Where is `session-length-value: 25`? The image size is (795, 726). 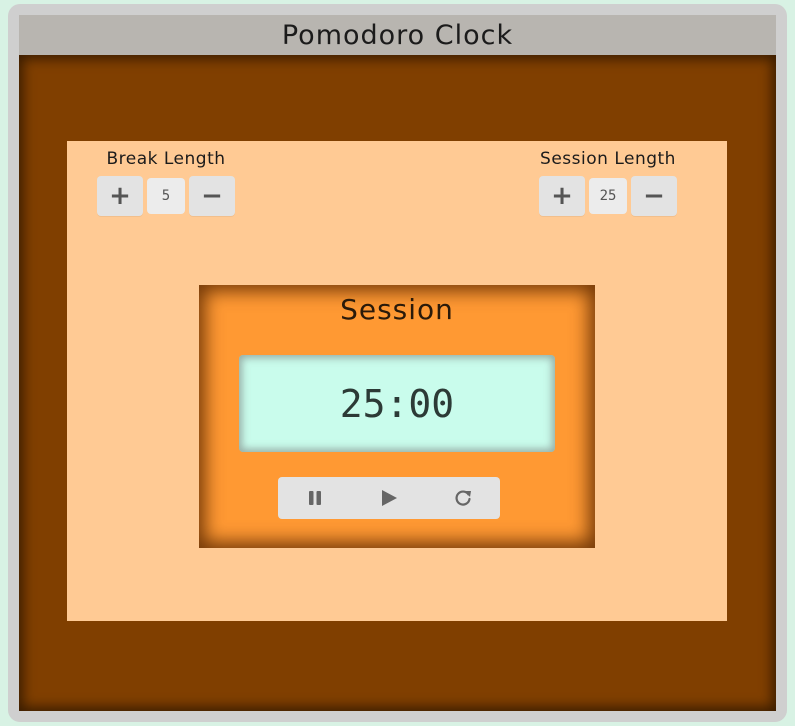
session-length-value: 25 is located at coordinates (608, 196).